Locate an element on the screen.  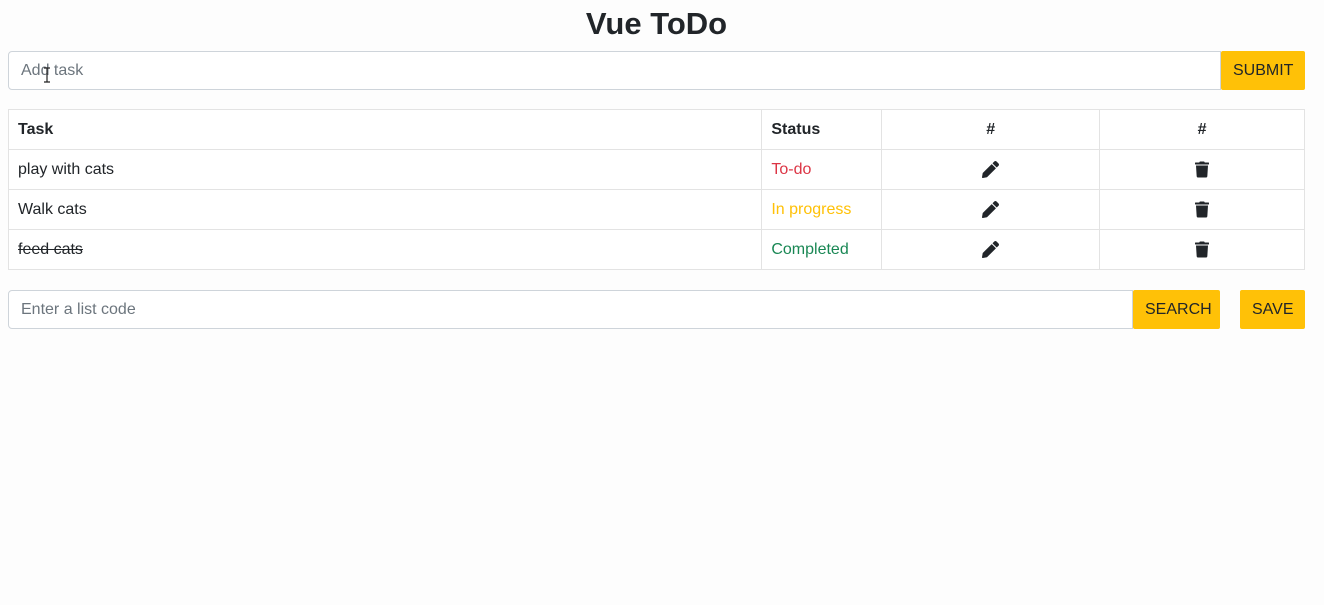
task-name: play with cats is located at coordinates (385, 169).